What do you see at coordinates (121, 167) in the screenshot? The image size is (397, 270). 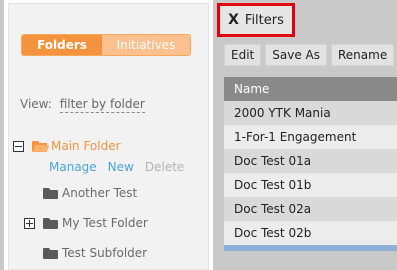 I see `new-link: New` at bounding box center [121, 167].